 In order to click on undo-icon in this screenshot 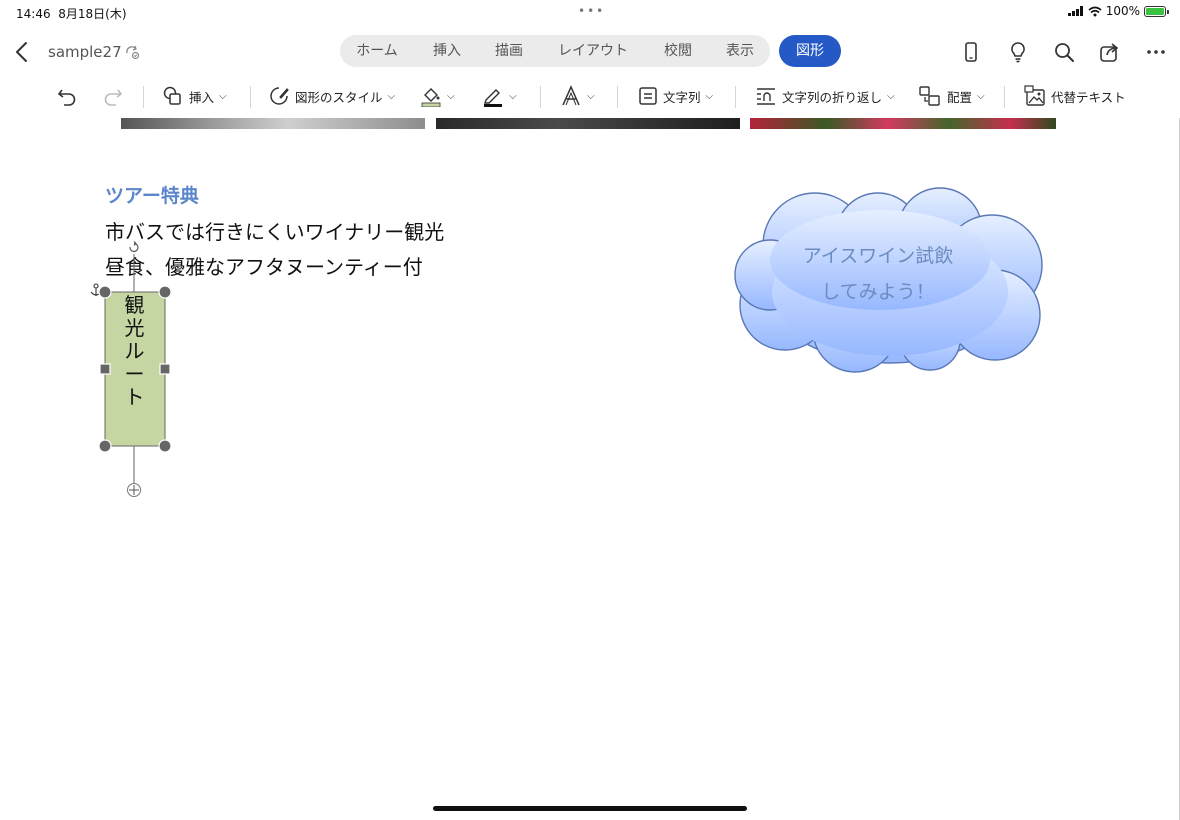, I will do `click(66, 97)`.